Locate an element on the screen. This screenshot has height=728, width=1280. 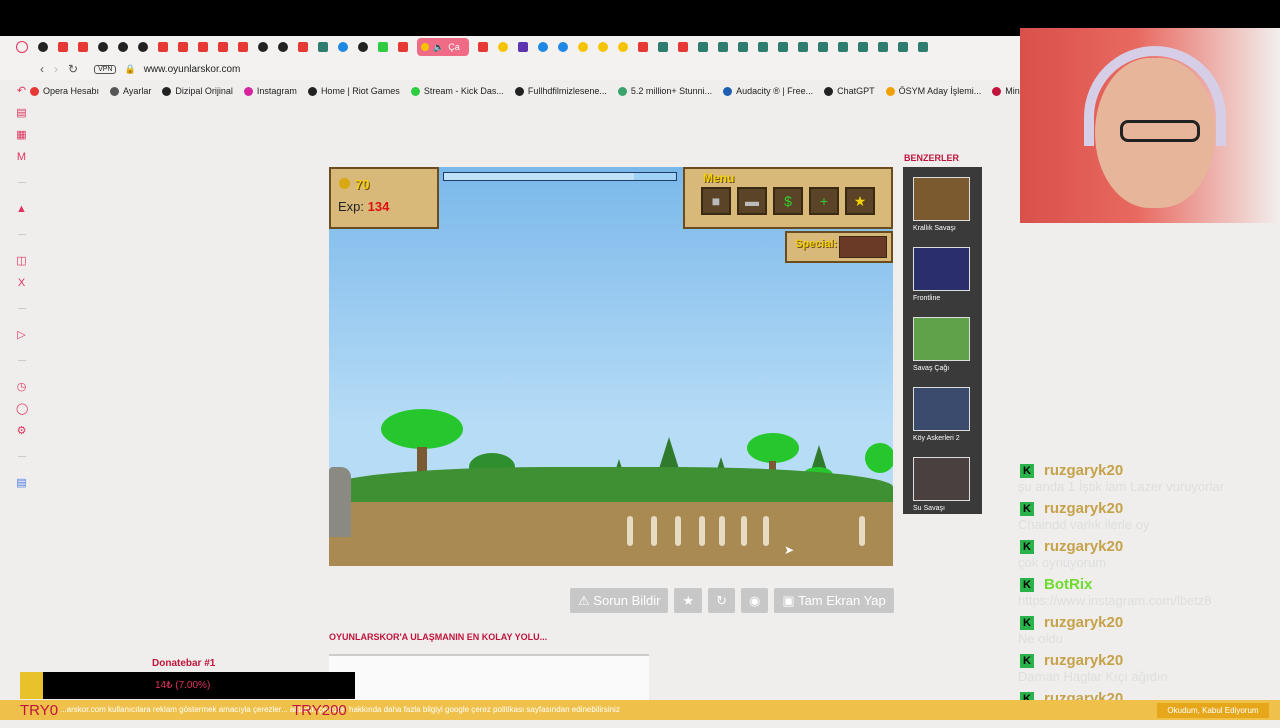
x-icon: X is located at coordinates (21, 283).